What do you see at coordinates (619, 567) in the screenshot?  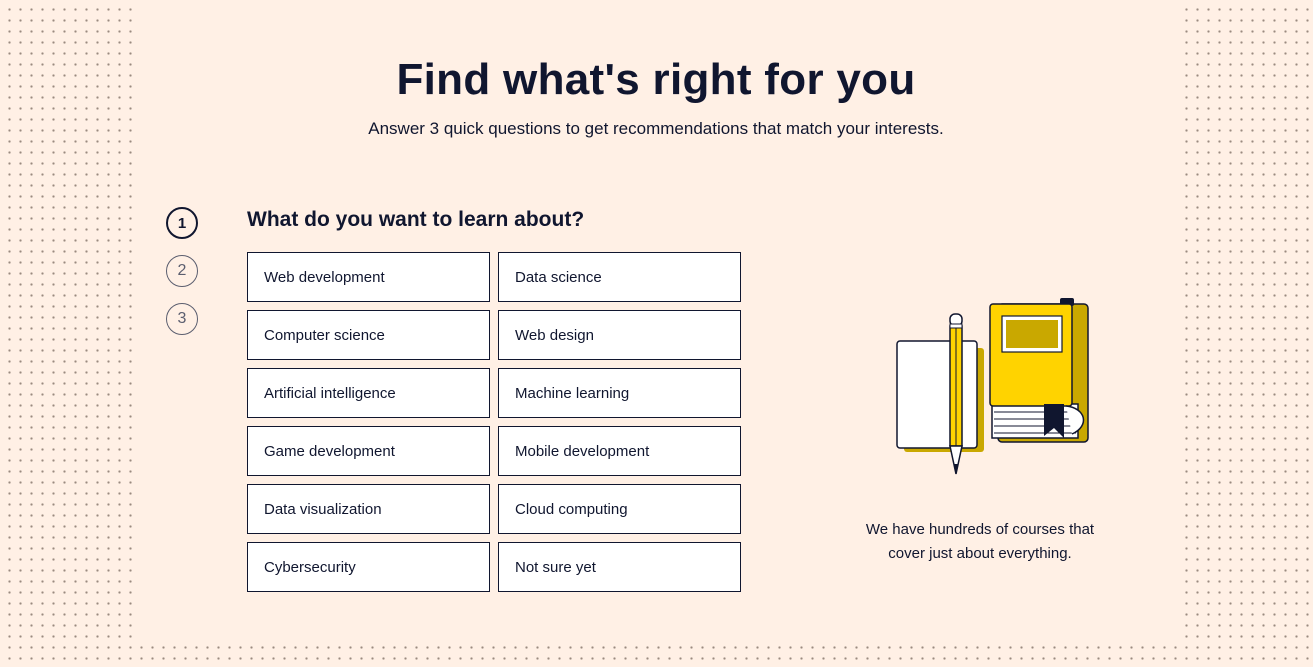 I see `option-not-sure-yet: Not sure yet` at bounding box center [619, 567].